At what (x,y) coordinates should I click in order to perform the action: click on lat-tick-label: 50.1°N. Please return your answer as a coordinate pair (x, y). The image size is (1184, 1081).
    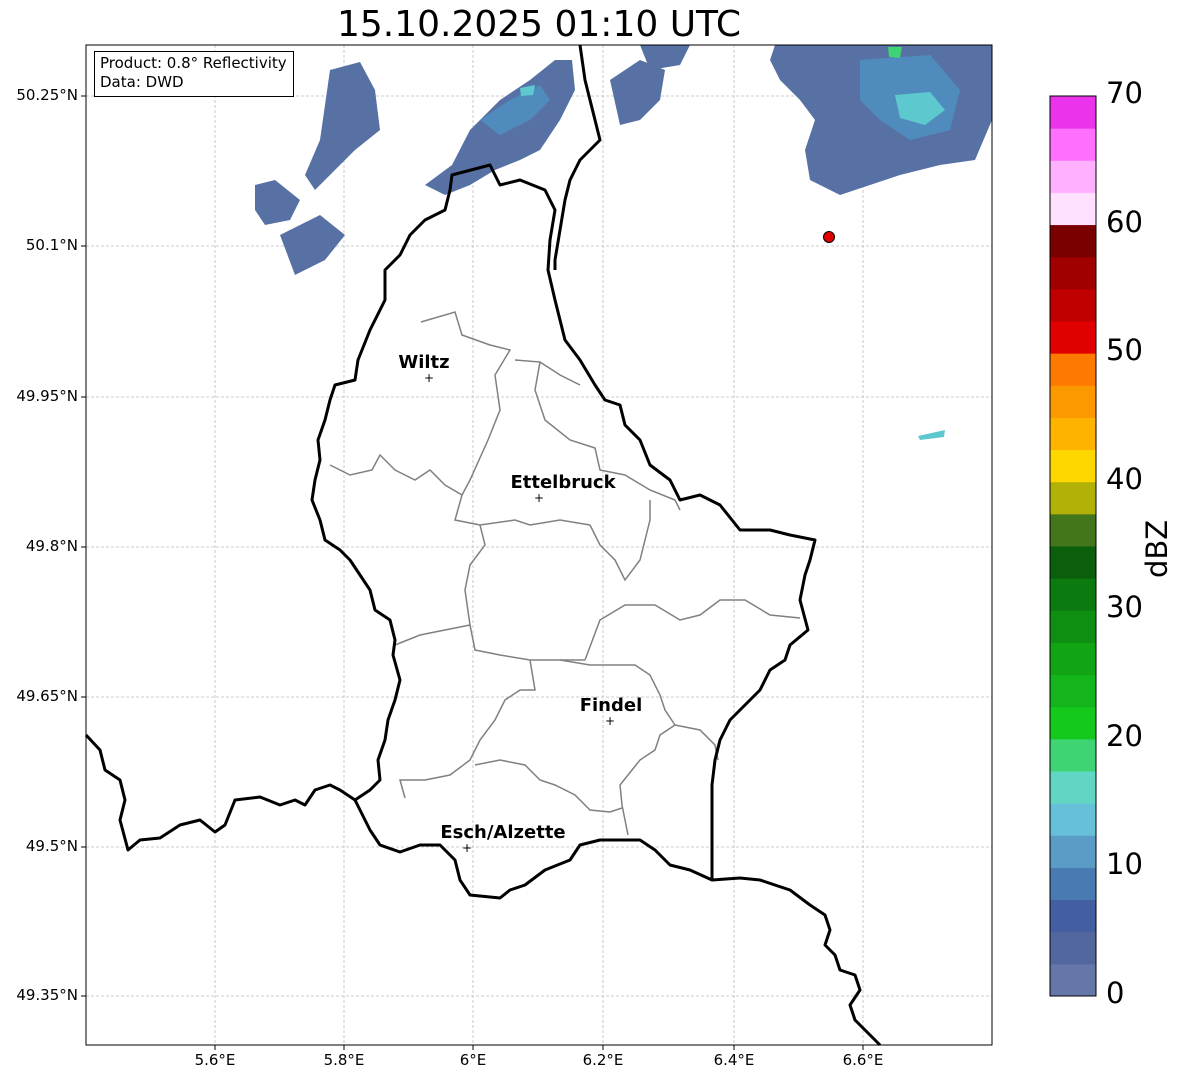
    Looking at the image, I should click on (51, 245).